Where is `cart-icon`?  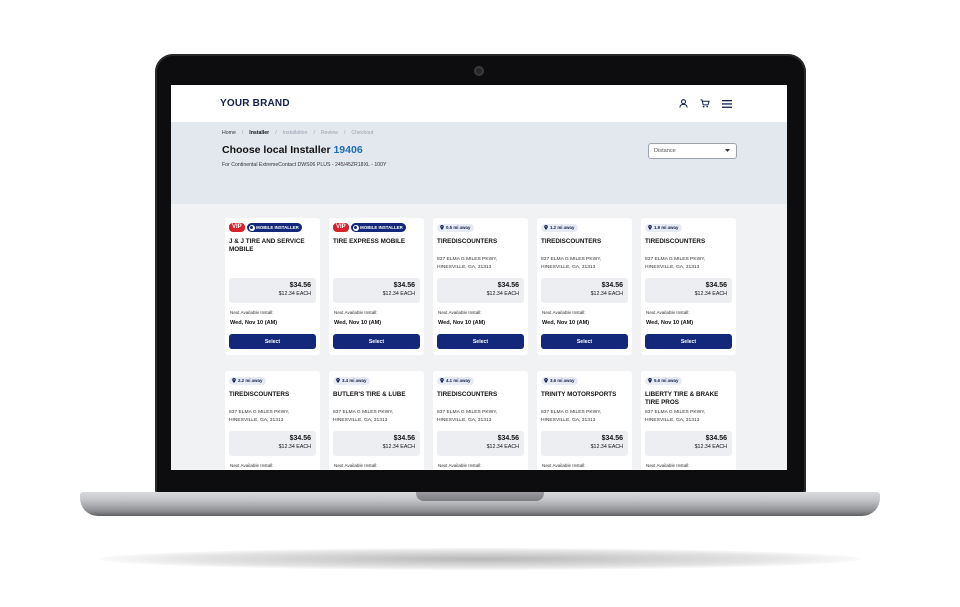
cart-icon is located at coordinates (705, 103).